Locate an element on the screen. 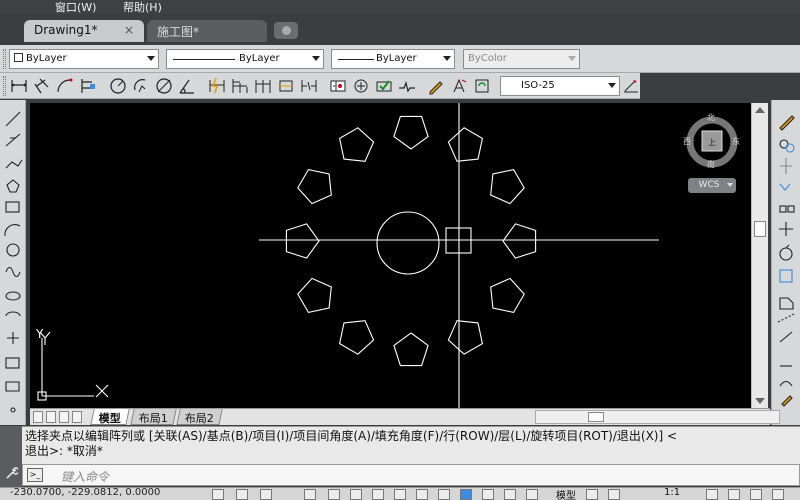 The image size is (800, 500). dim-update-icon is located at coordinates (482, 86).